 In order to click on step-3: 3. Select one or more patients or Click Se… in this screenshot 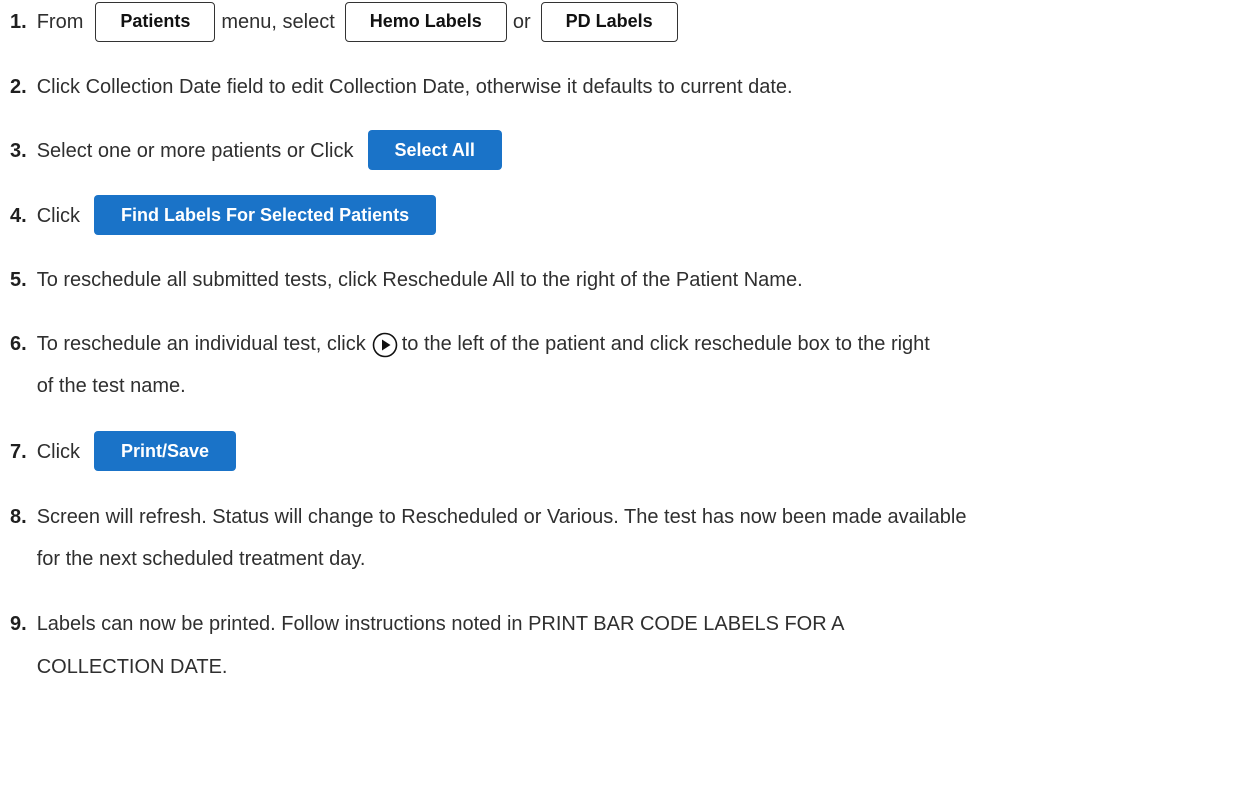, I will do `click(623, 151)`.